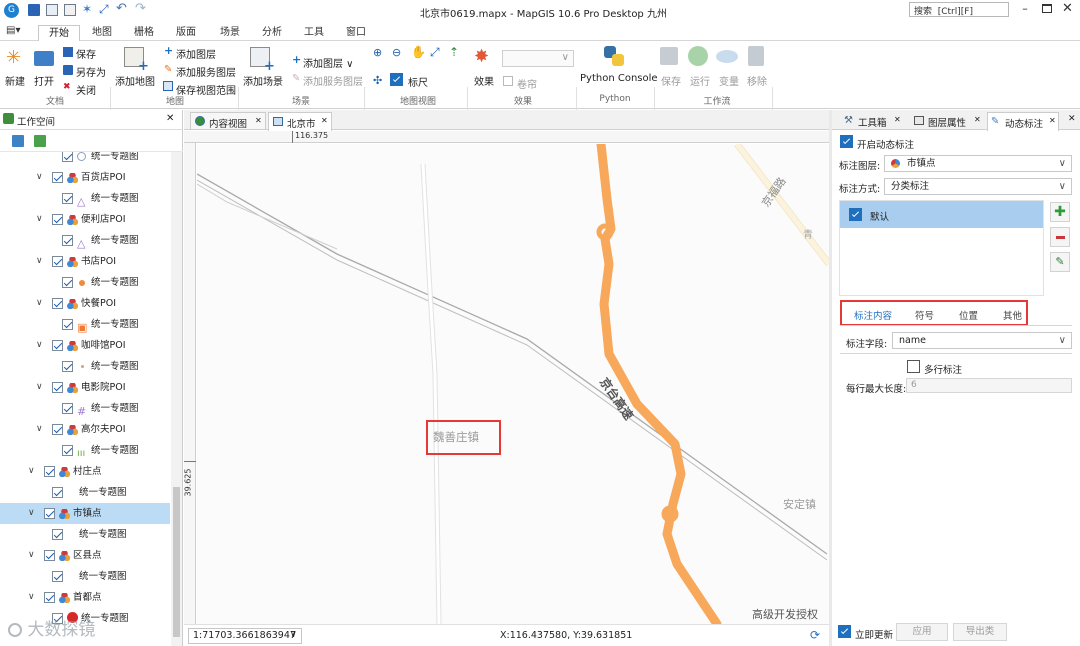 This screenshot has height=646, width=1080. Describe the element at coordinates (272, 33) in the screenshot. I see `tab-analysis: 分析` at that location.